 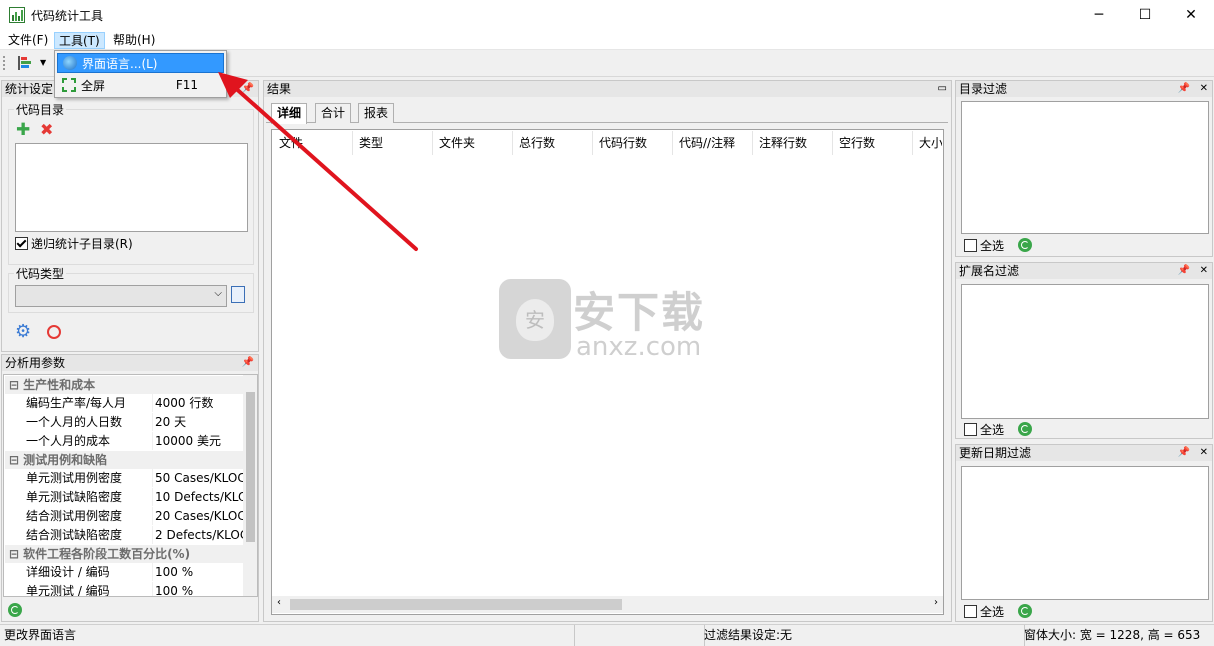 I want to click on column-header: 代码行数, so click(x=633, y=143).